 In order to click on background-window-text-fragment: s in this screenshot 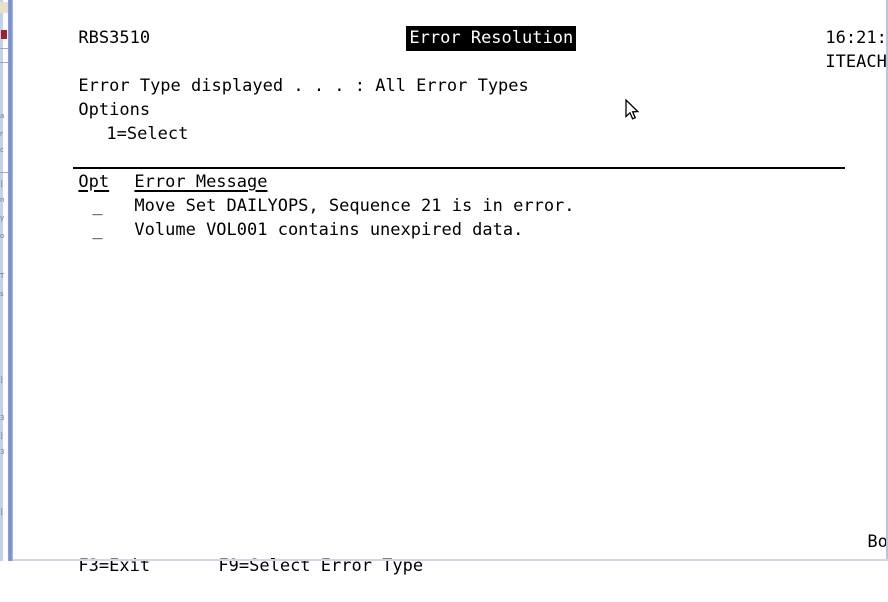, I will do `click(2, 294)`.